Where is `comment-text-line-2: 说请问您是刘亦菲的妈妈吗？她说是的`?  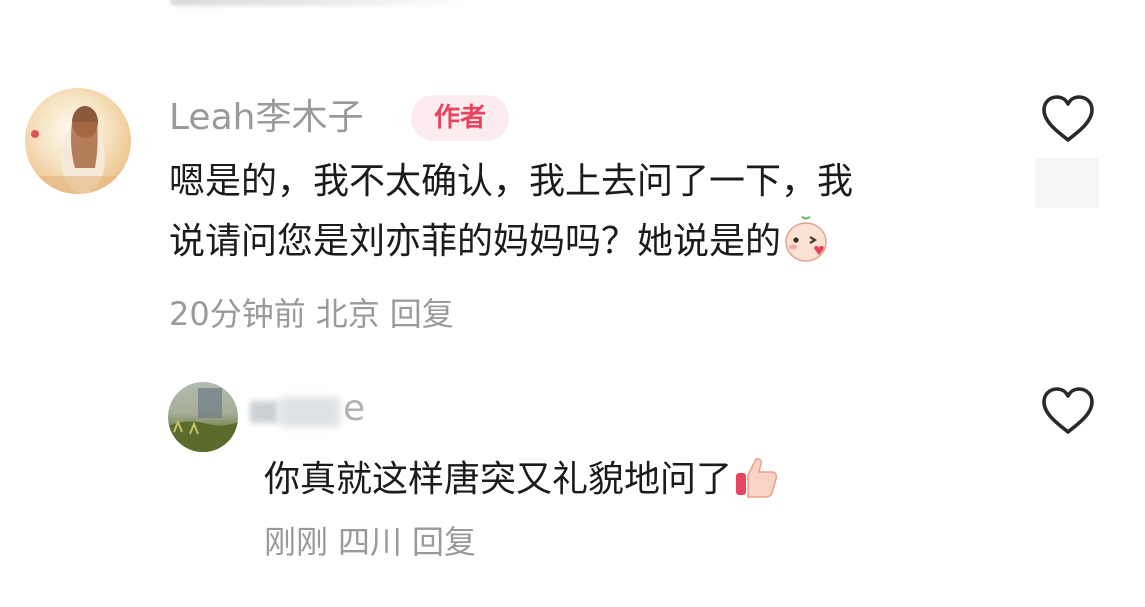
comment-text-line-2: 说请问您是刘亦菲的妈妈吗？她说是的 is located at coordinates (599, 242).